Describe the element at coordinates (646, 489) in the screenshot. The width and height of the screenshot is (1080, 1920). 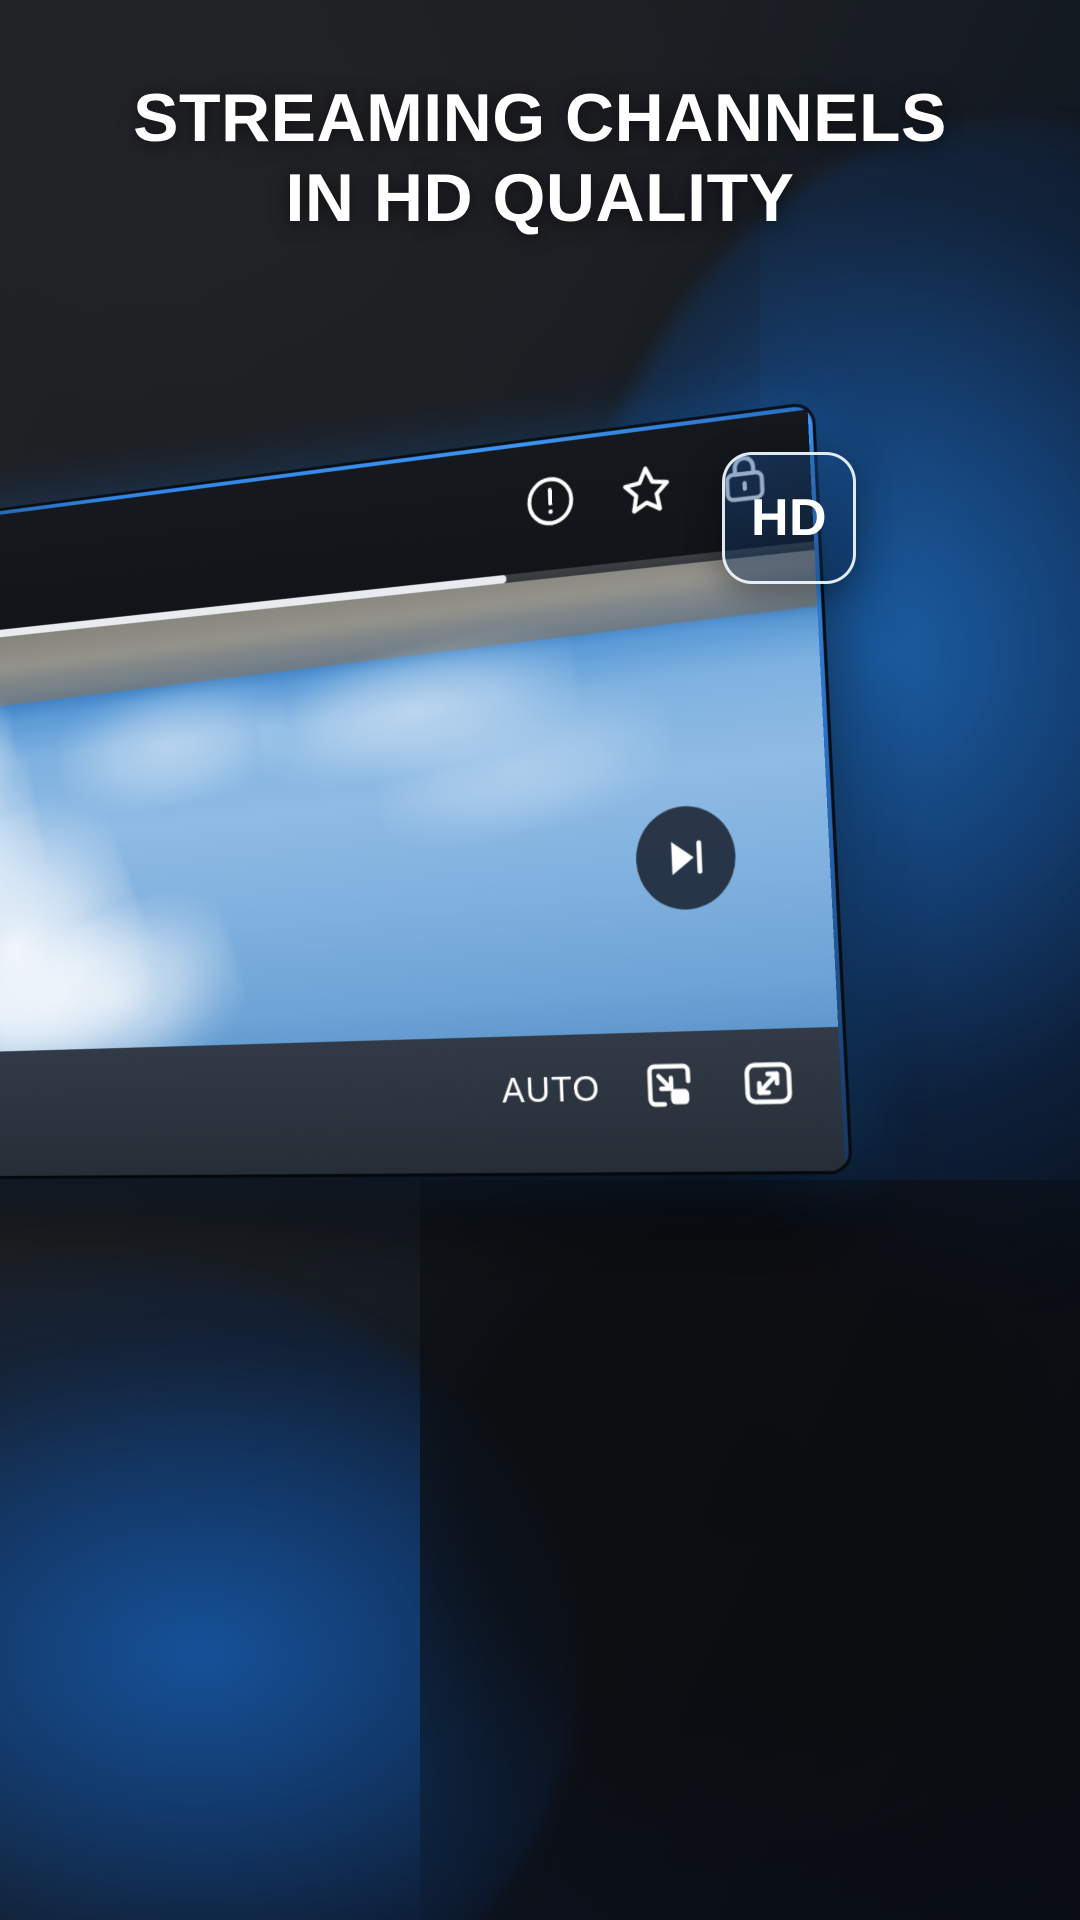
I see `favorite-star-icon` at that location.